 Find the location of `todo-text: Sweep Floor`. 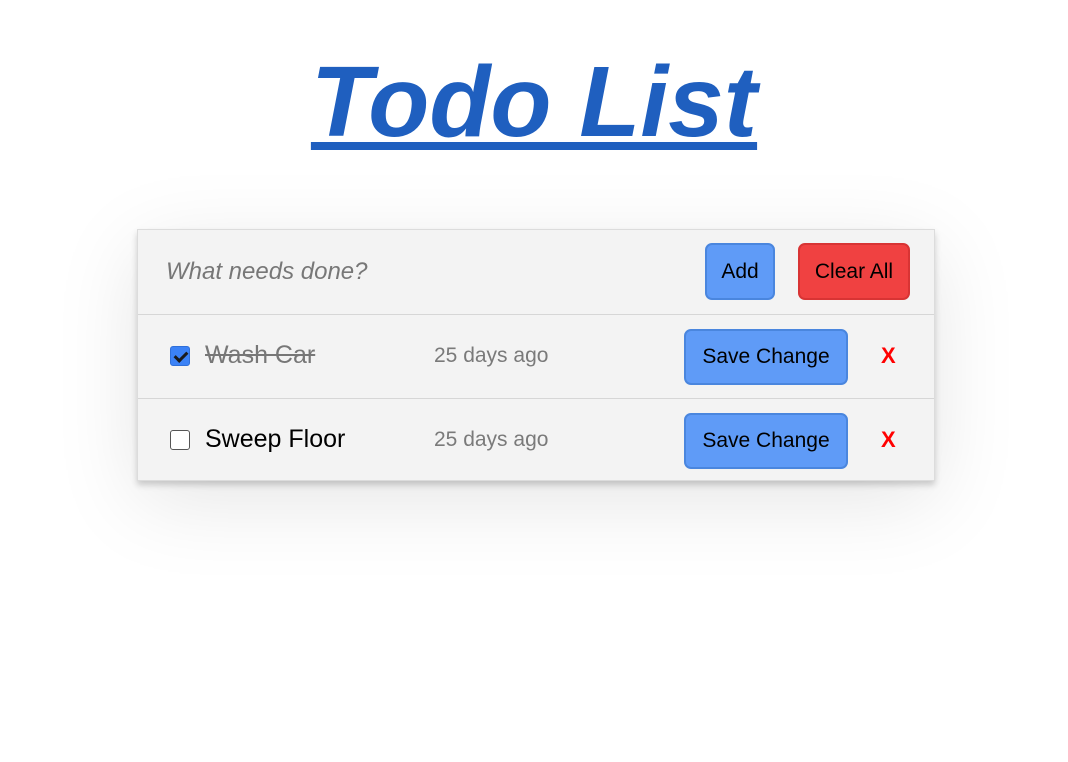

todo-text: Sweep Floor is located at coordinates (275, 439).